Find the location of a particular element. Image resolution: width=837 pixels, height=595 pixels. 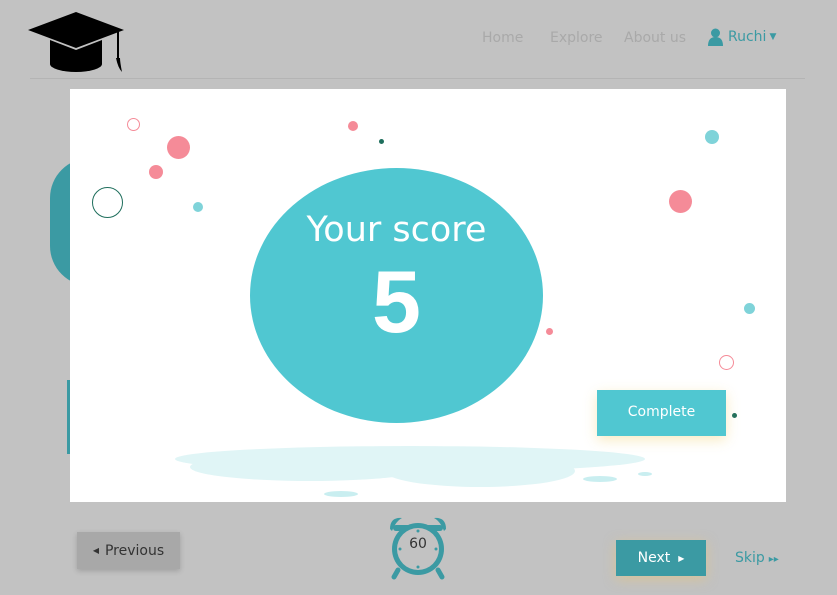

fast-forward-icon: ▸▸ is located at coordinates (773, 559).